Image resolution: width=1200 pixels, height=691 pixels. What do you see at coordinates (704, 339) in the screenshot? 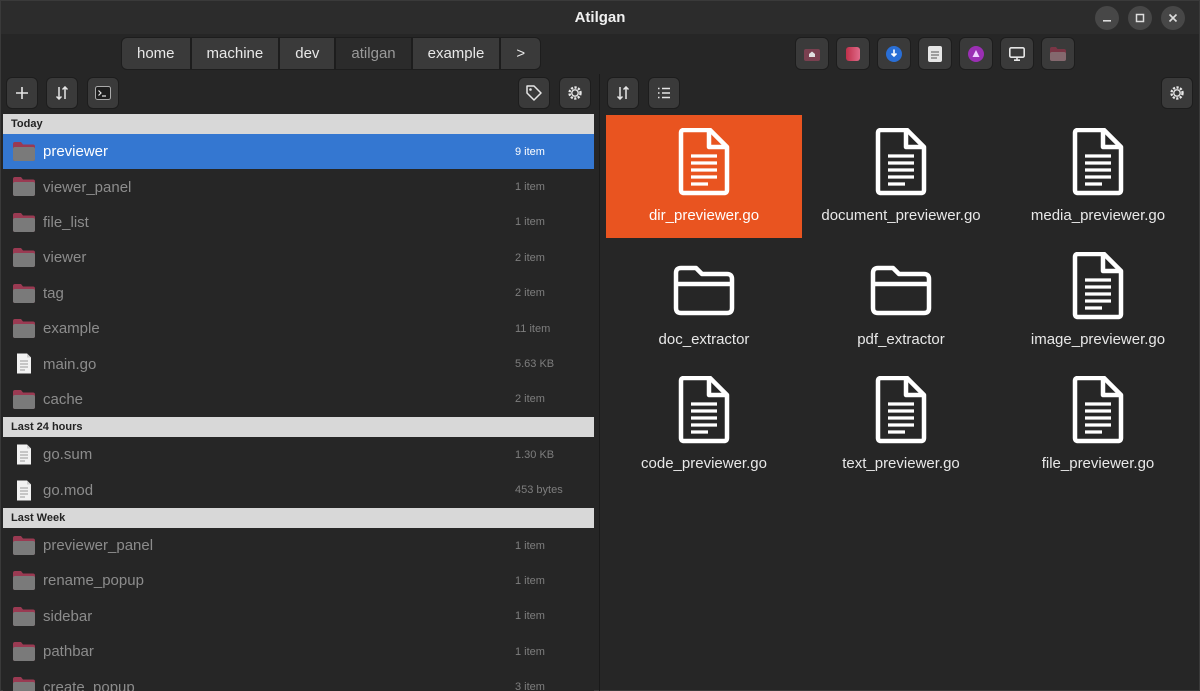
I see `grid-item-label: doc_extractor` at bounding box center [704, 339].